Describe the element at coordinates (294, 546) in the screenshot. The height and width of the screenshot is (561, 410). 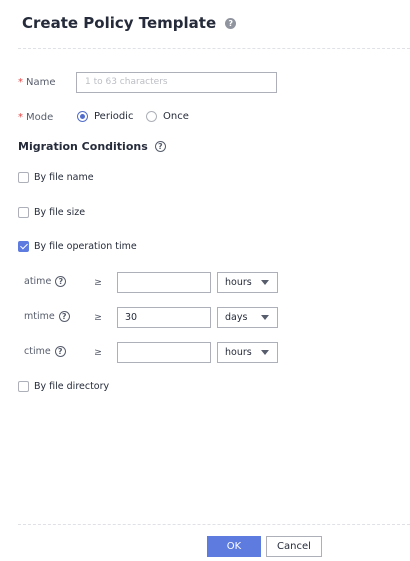
I see `cancel-button: Cancel` at that location.